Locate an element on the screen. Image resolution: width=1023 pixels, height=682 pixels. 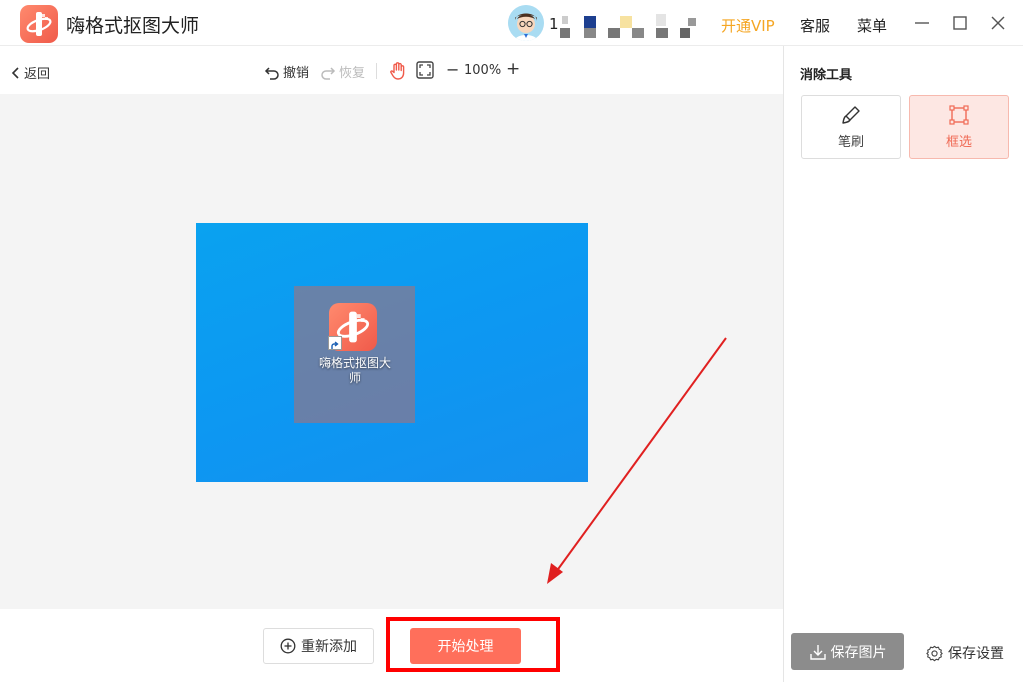
menu-link: 菜单 is located at coordinates (872, 25).